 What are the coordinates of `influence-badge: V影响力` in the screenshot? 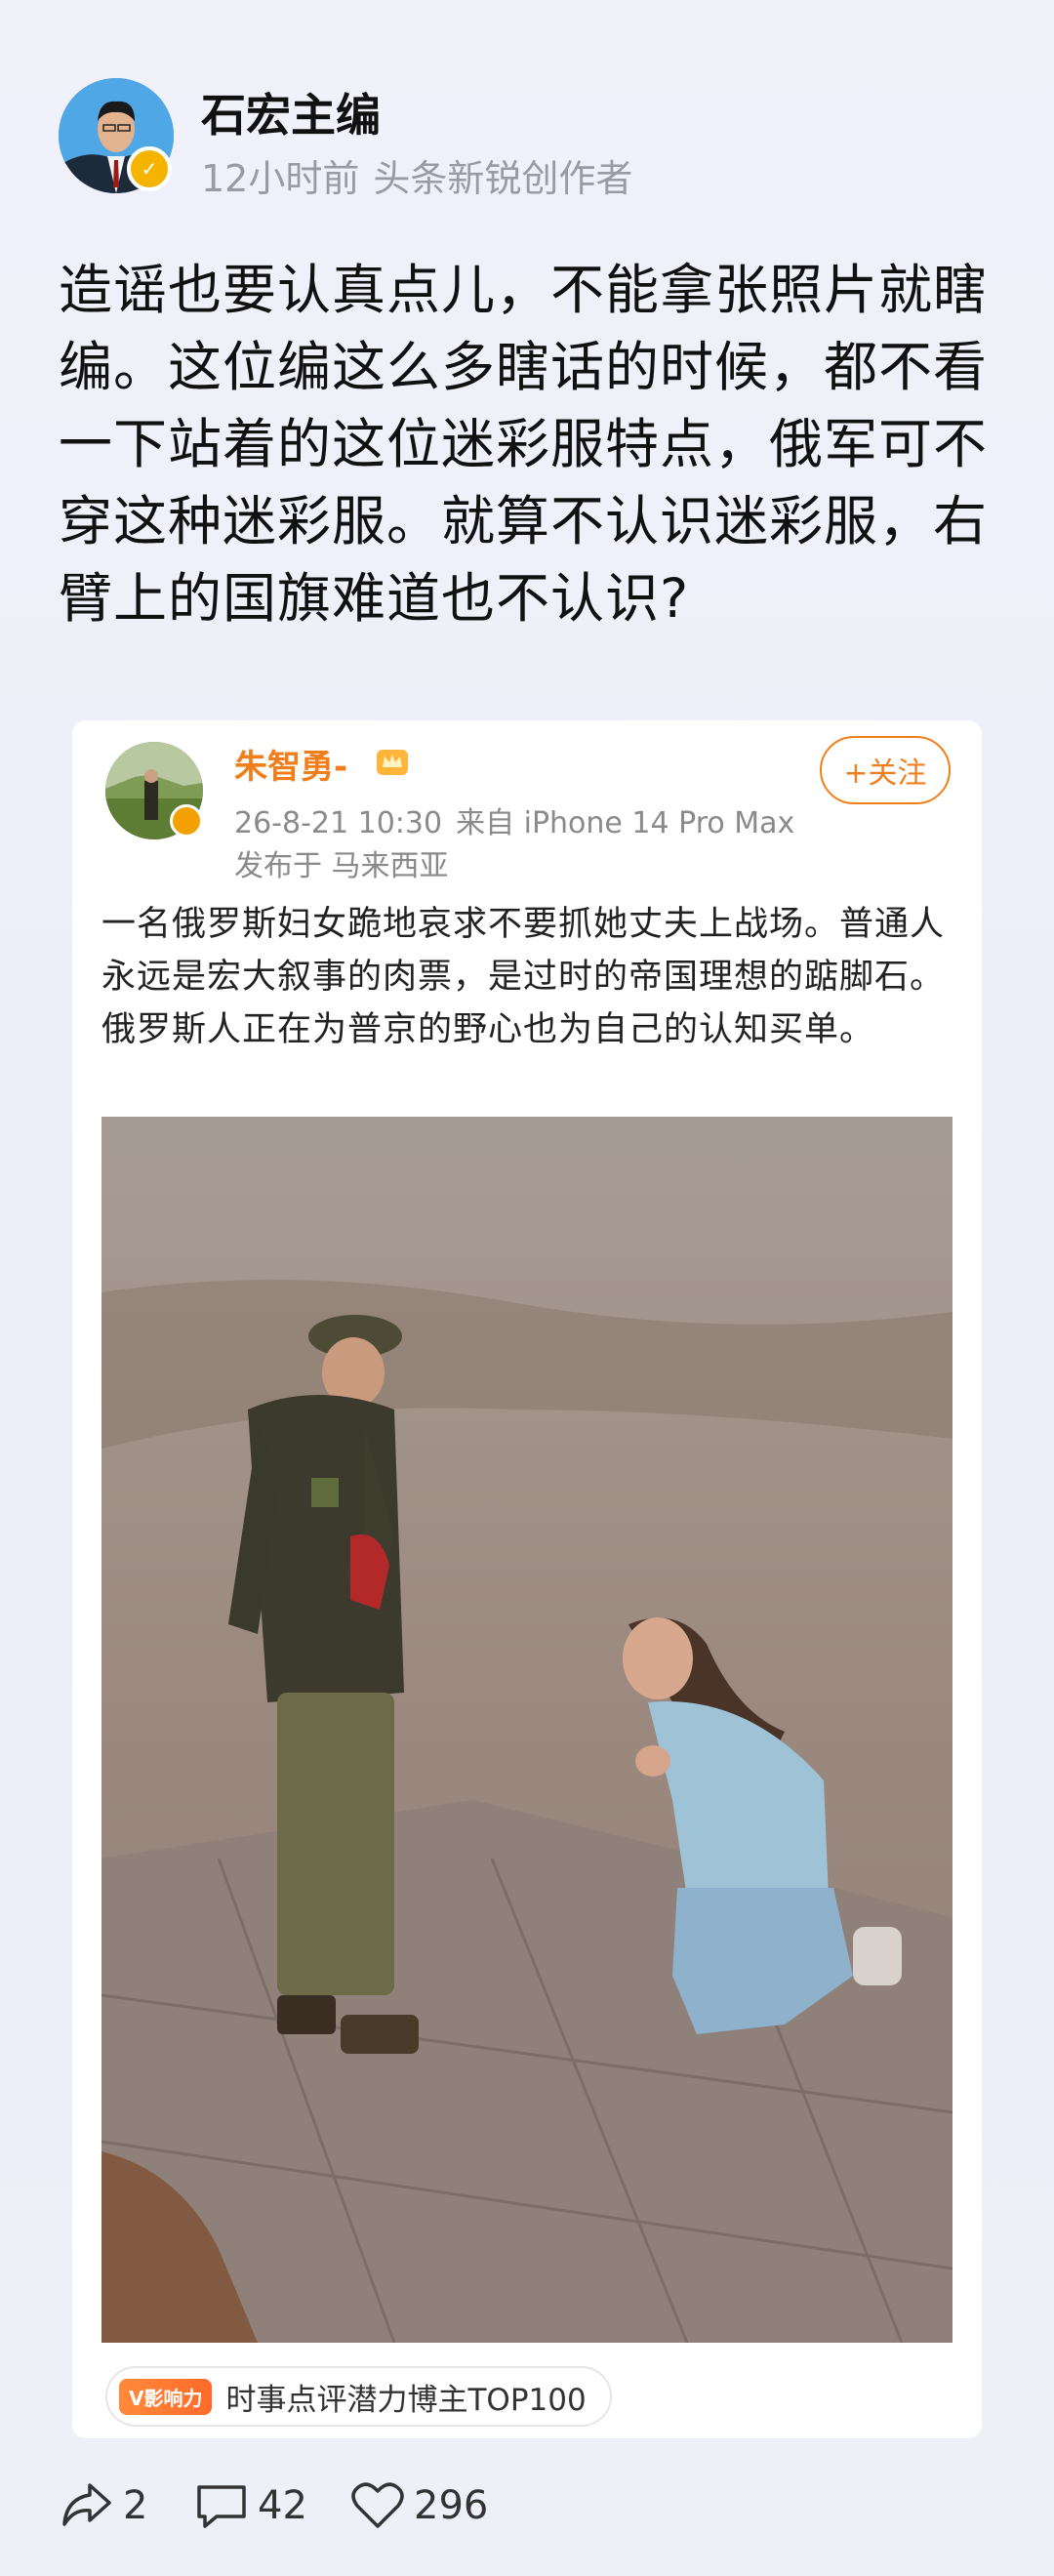 It's located at (166, 2396).